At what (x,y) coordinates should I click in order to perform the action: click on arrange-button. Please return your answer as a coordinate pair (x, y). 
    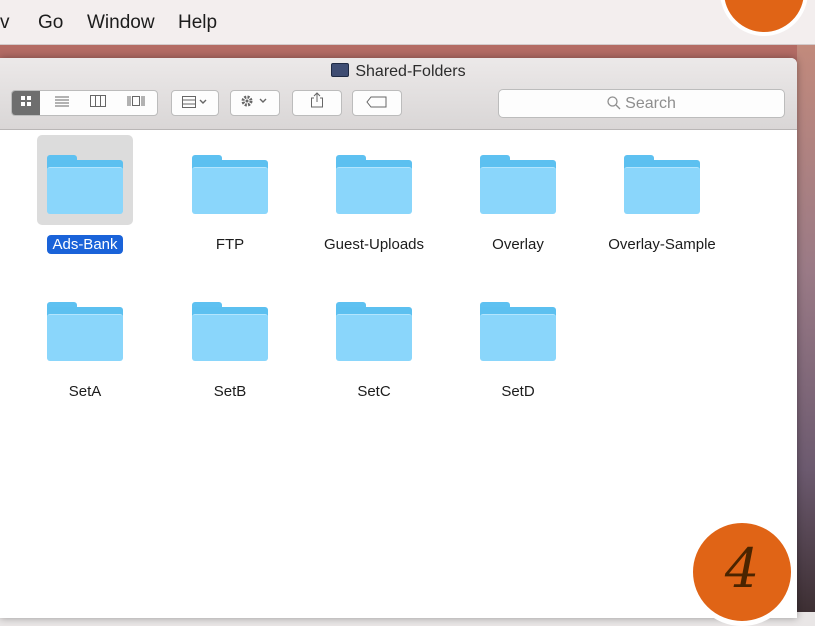
    Looking at the image, I should click on (195, 103).